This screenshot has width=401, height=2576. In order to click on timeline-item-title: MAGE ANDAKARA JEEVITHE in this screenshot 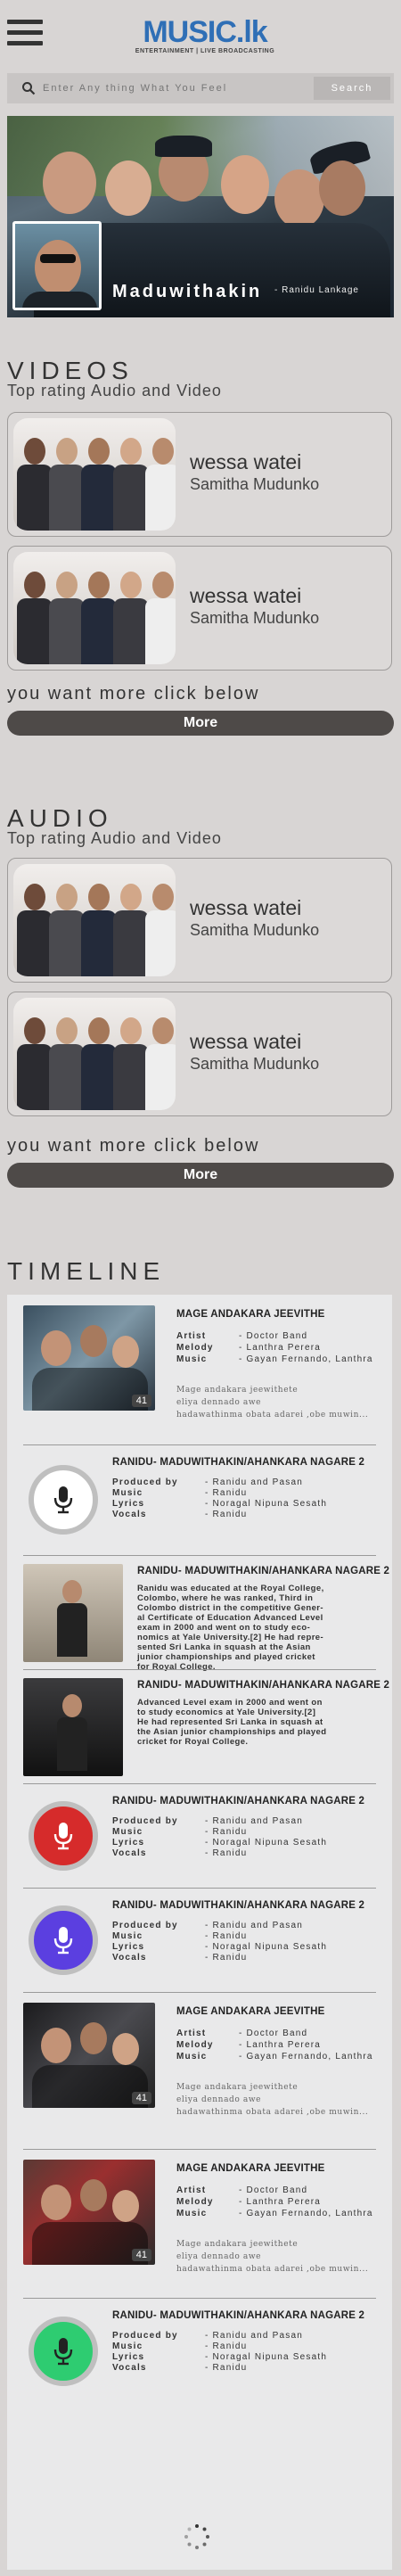, I will do `click(251, 1314)`.